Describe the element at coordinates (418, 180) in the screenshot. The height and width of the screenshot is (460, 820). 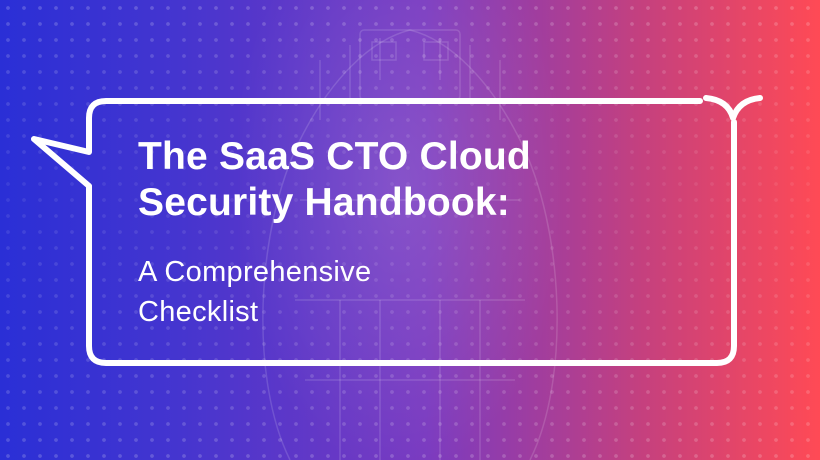
I see `headline: The SaaS CTO Cloud Security Handbook:` at that location.